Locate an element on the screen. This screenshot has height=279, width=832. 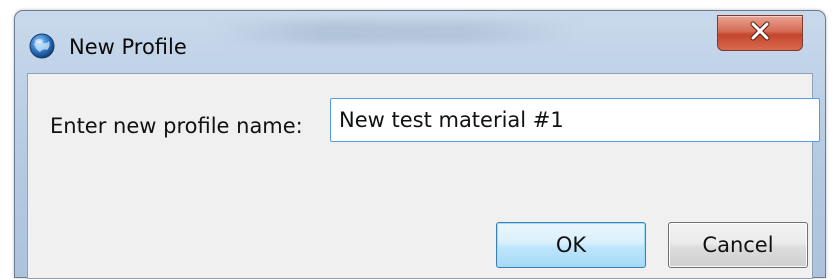
close-icon is located at coordinates (760, 33).